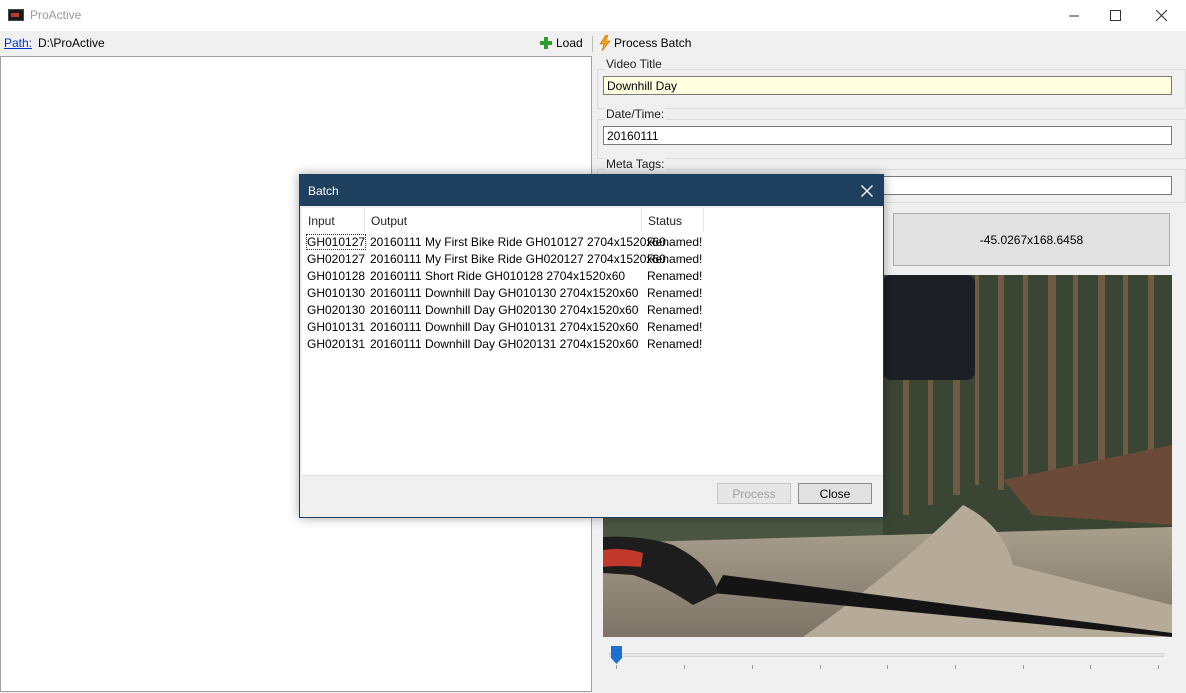 This screenshot has height=693, width=1186. Describe the element at coordinates (569, 43) in the screenshot. I see `load-label: Load` at that location.